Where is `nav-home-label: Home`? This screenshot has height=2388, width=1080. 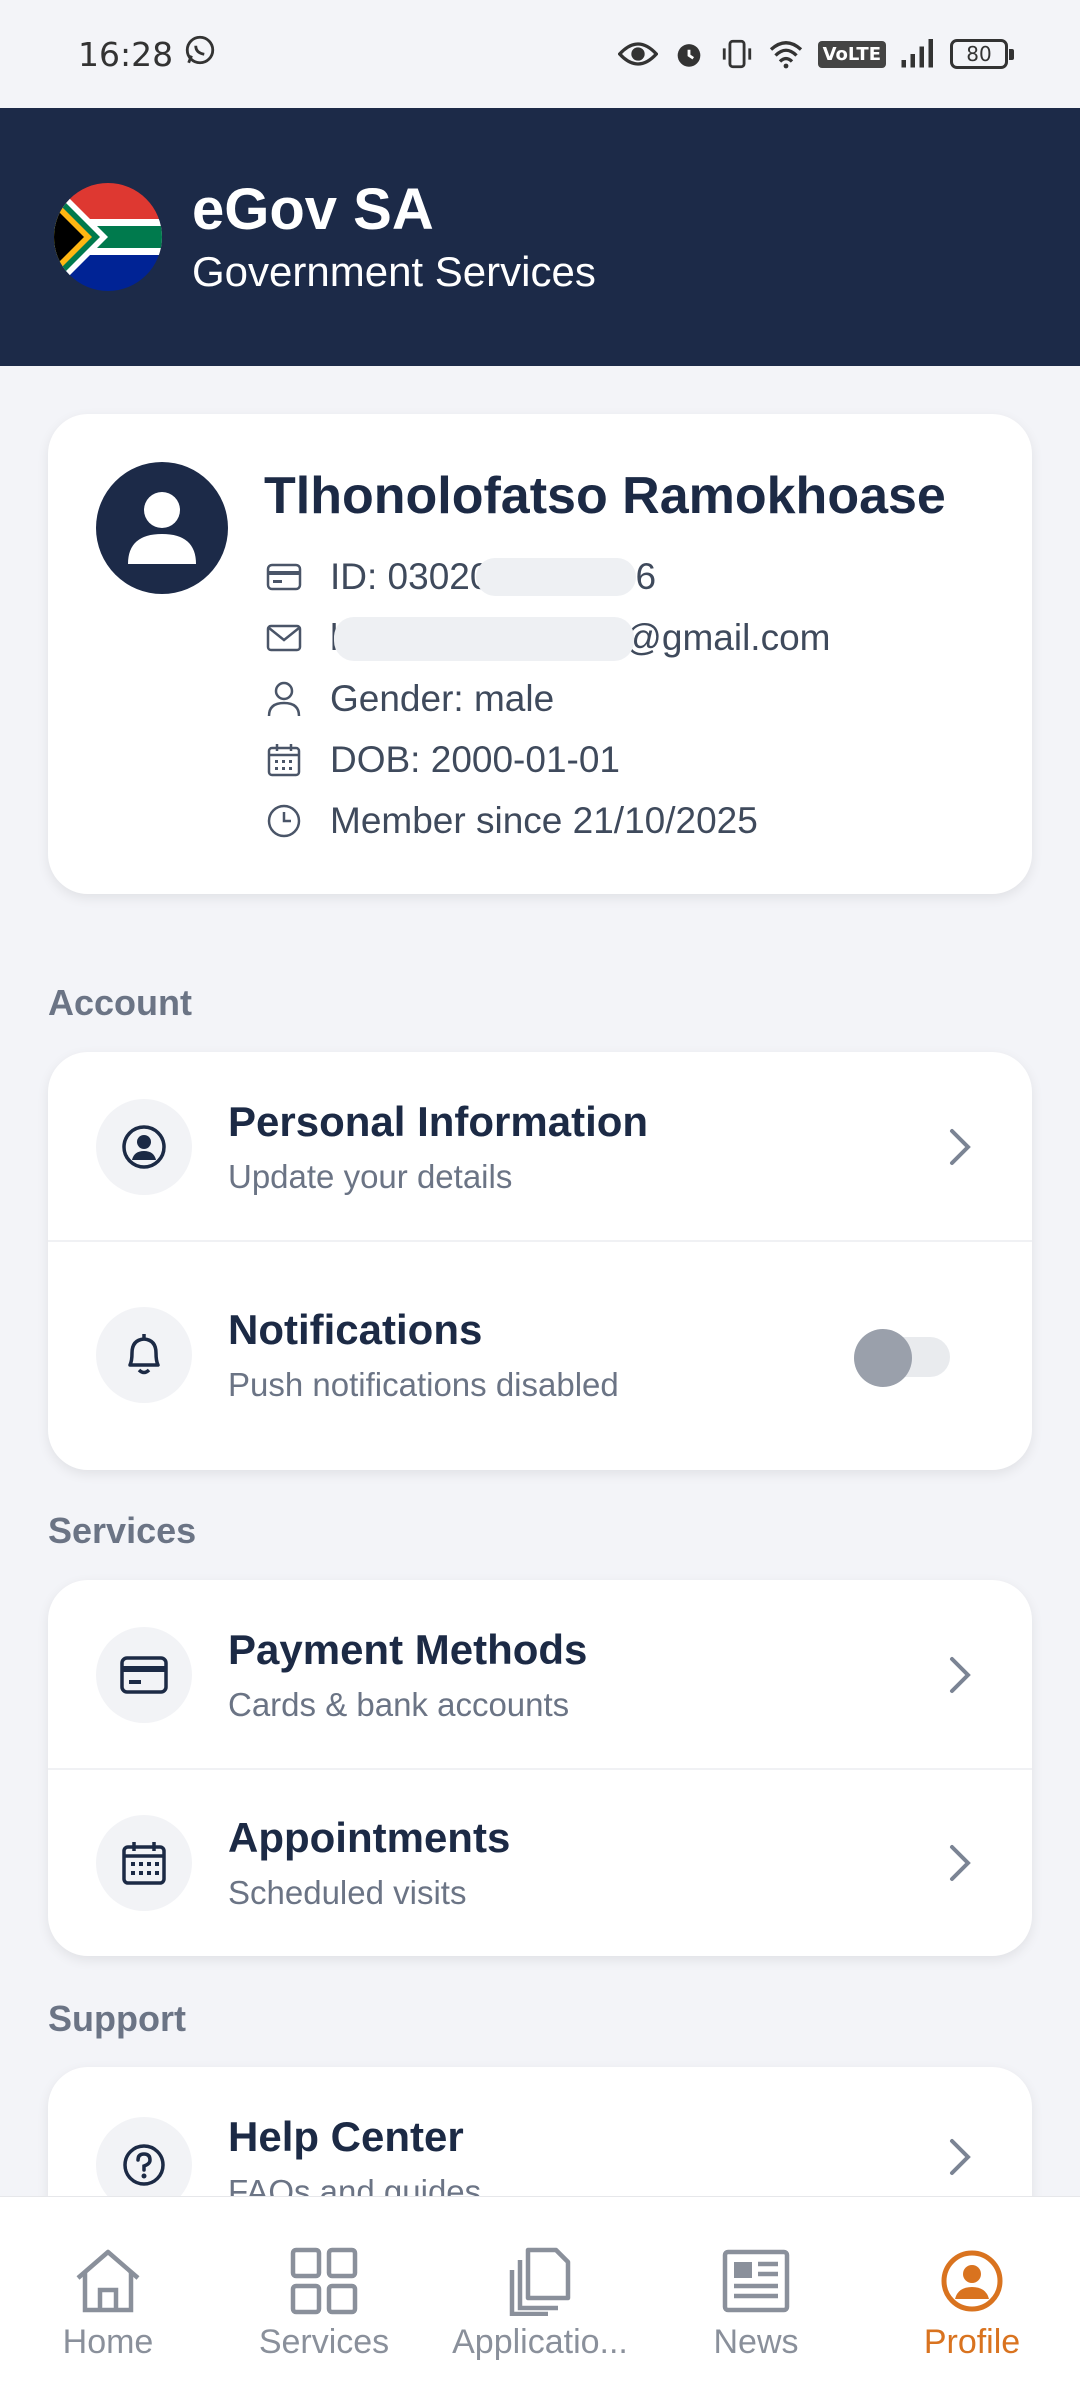 nav-home-label: Home is located at coordinates (108, 2342).